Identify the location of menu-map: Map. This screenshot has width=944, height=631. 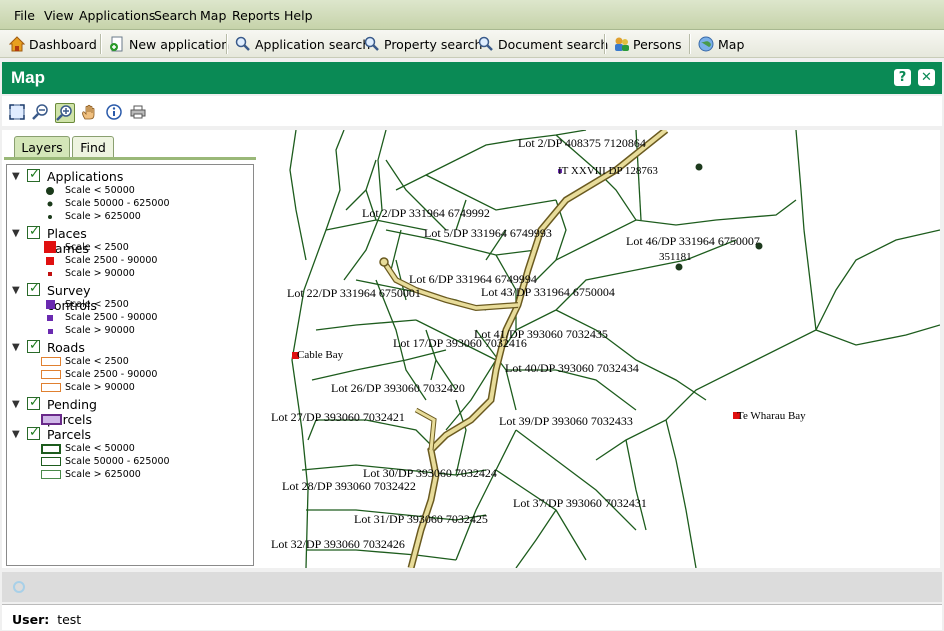
(213, 15).